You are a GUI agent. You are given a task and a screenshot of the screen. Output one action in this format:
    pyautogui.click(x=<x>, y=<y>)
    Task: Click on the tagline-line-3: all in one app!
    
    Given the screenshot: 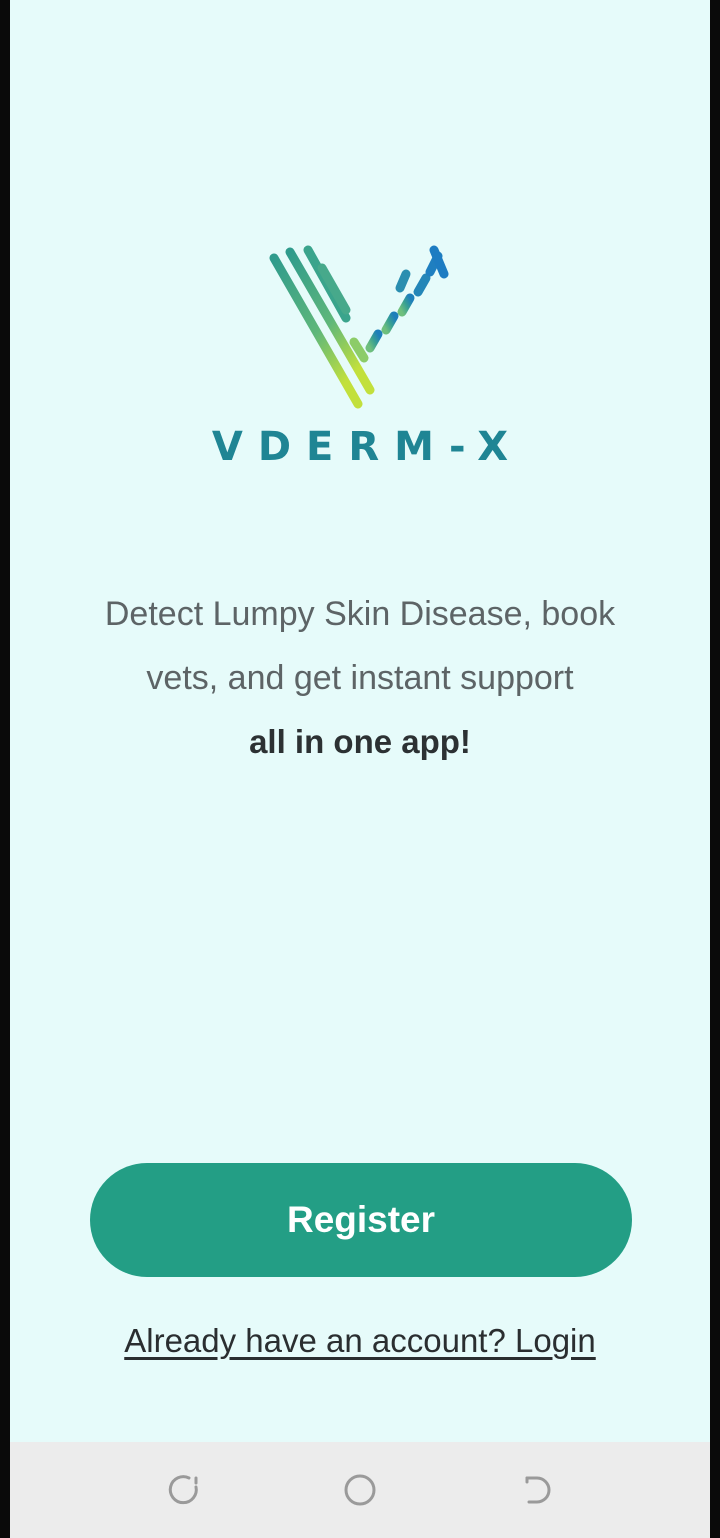 What is the action you would take?
    pyautogui.click(x=360, y=741)
    